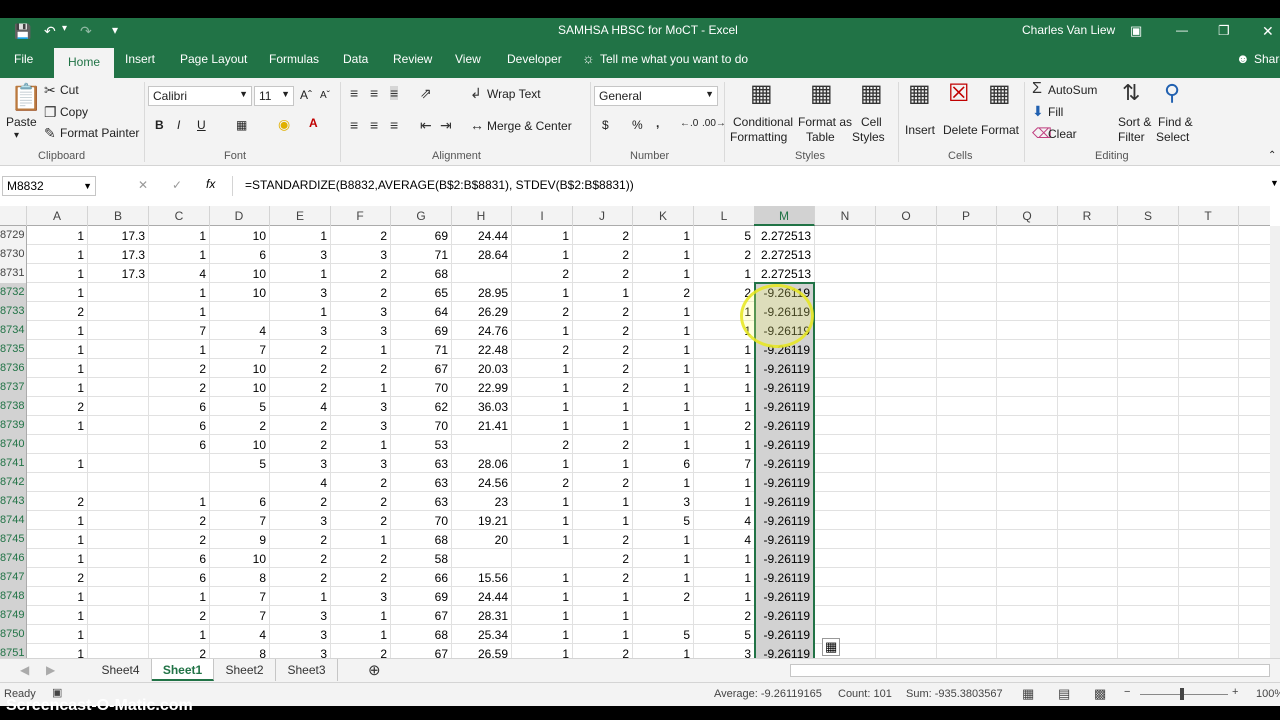  Describe the element at coordinates (481, 539) in the screenshot. I see `cell-h: 20` at that location.